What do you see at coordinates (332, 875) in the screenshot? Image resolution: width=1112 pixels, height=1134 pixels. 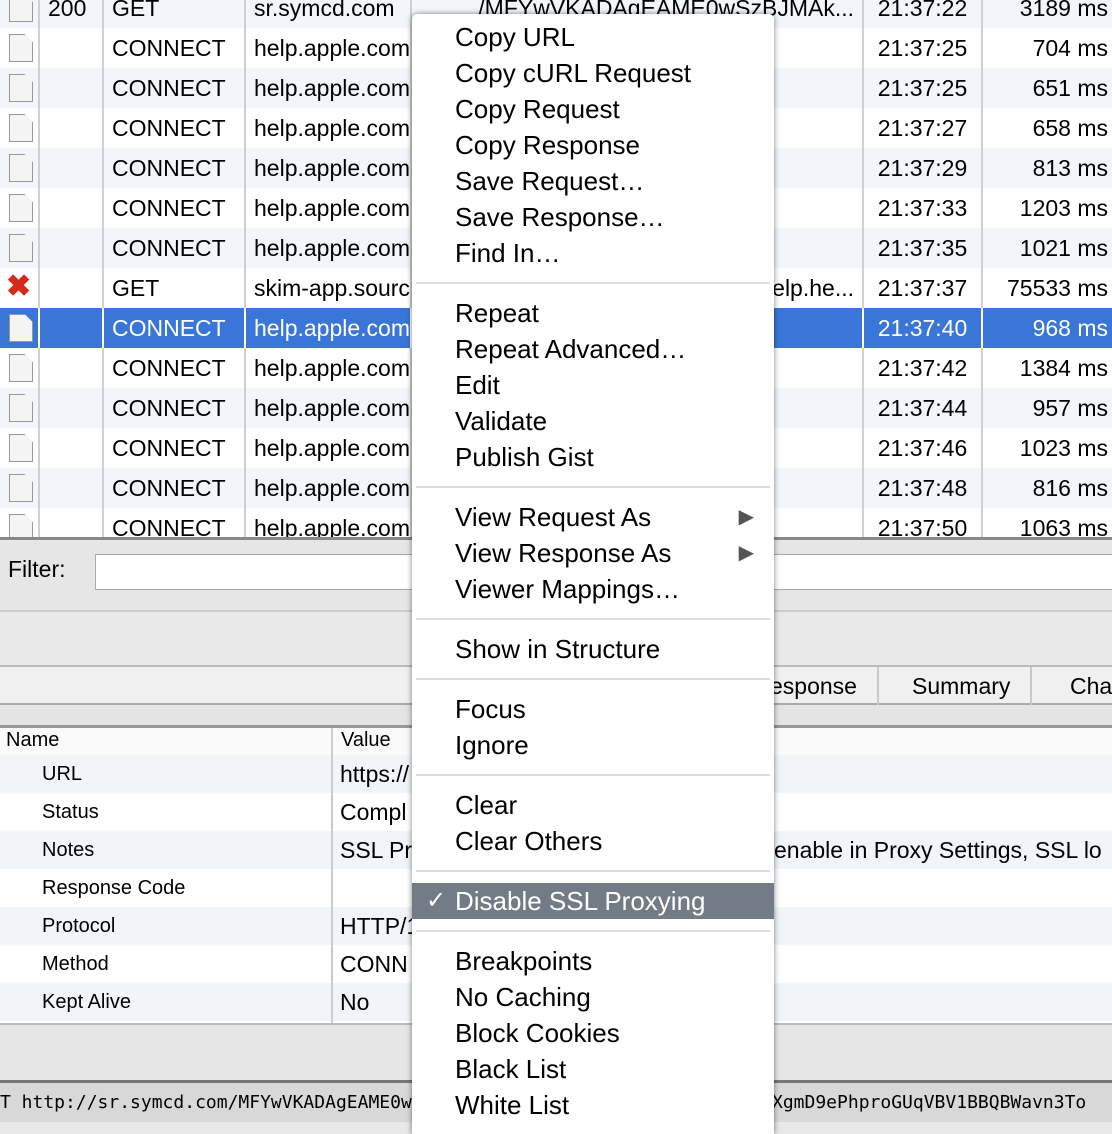 I see `column-divider` at bounding box center [332, 875].